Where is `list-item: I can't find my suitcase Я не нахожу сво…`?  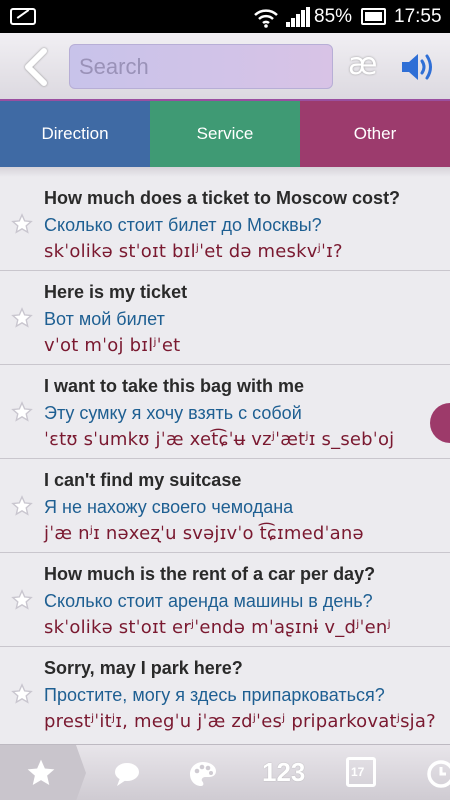
list-item: I can't find my suitcase Я не нахожу сво… is located at coordinates (225, 506).